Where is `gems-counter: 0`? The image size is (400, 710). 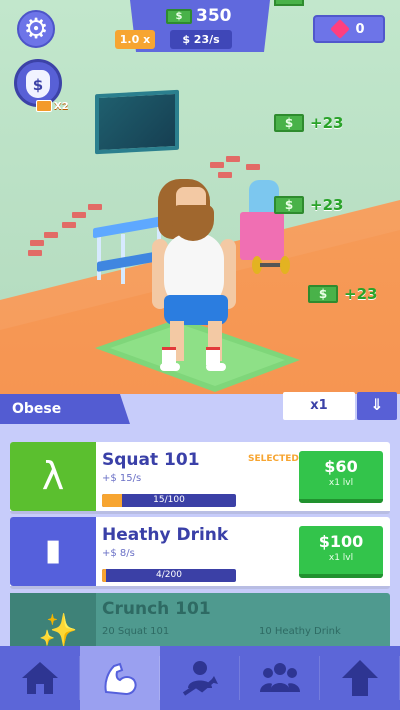
gems-counter: 0 is located at coordinates (349, 29).